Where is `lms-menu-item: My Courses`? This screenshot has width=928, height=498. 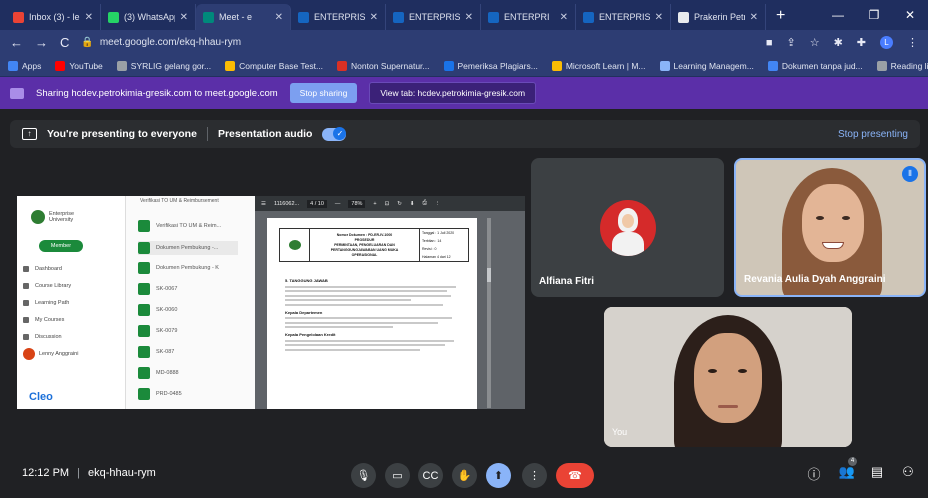 lms-menu-item: My Courses is located at coordinates (47, 319).